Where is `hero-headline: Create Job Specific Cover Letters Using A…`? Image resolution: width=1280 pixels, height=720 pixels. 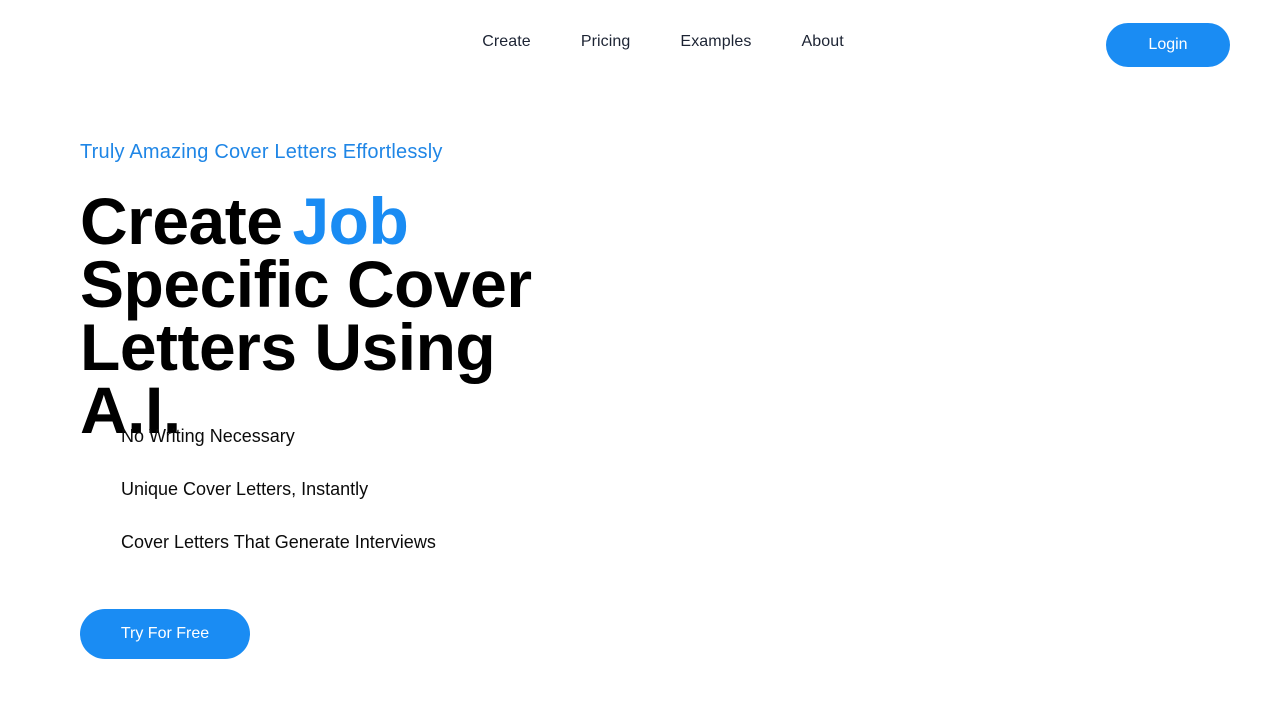
hero-headline: Create Job Specific Cover Letters Using A… is located at coordinates (340, 315).